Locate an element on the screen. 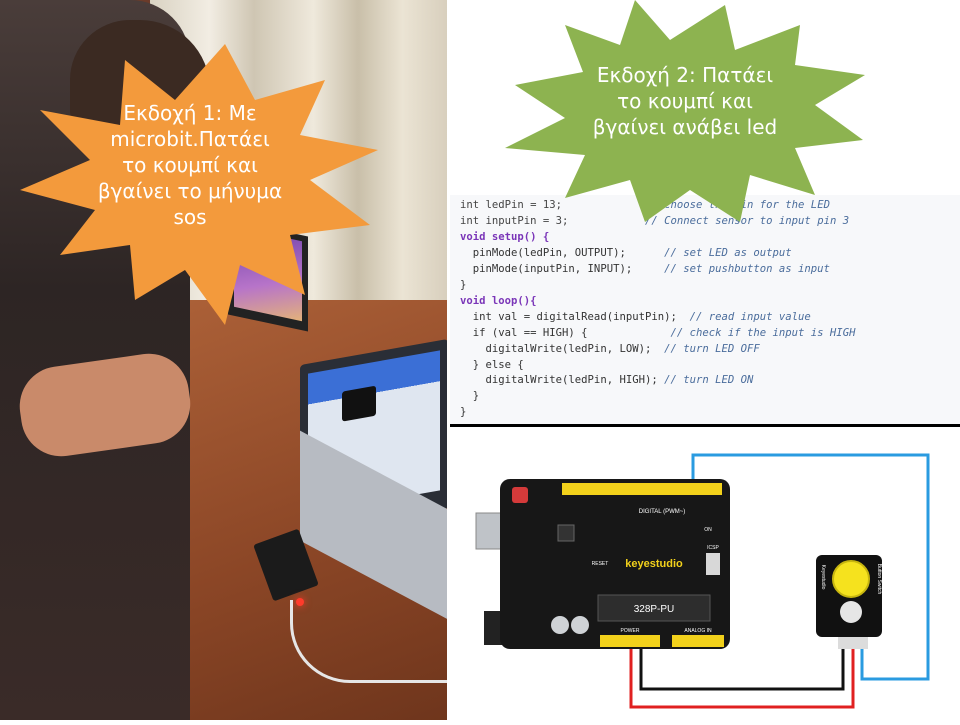  usb-cable is located at coordinates (368, 641).